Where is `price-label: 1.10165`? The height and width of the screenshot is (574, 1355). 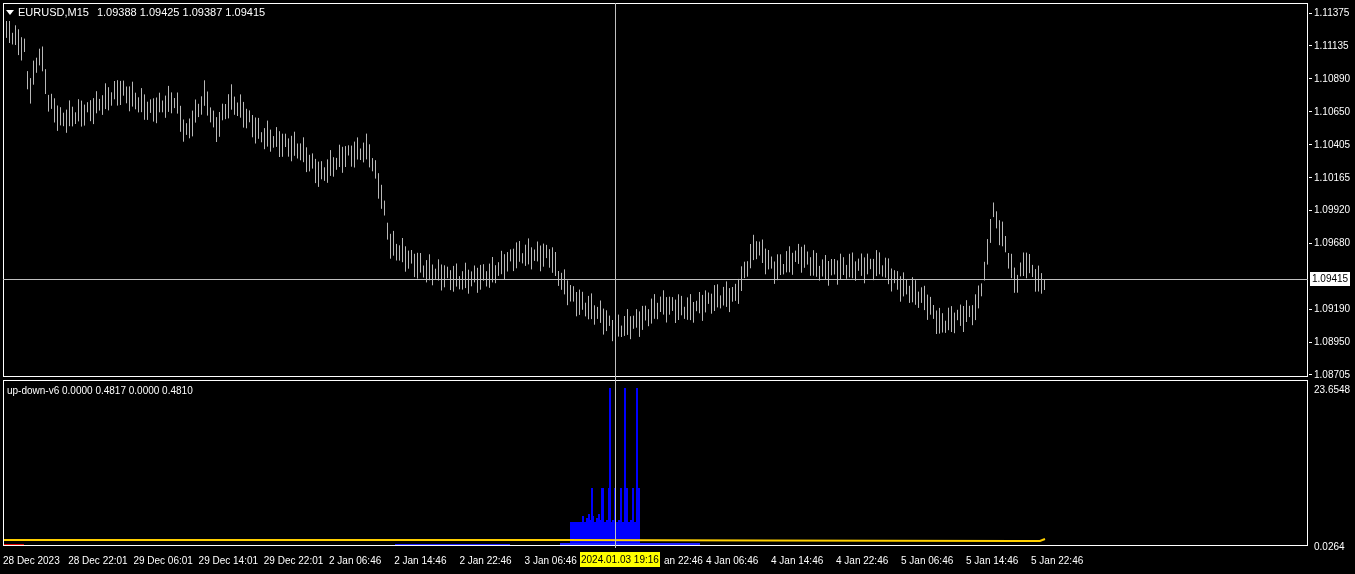
price-label: 1.10165 is located at coordinates (1332, 177).